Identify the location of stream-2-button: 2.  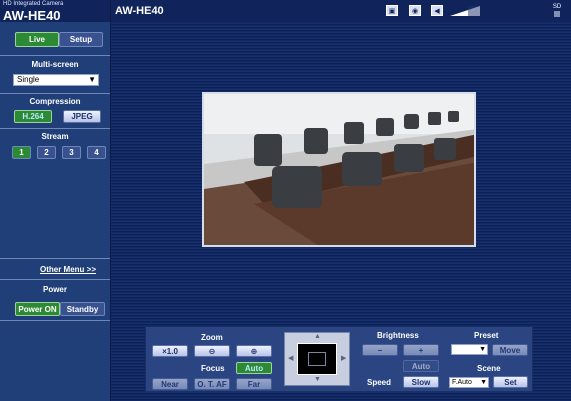
(46, 152).